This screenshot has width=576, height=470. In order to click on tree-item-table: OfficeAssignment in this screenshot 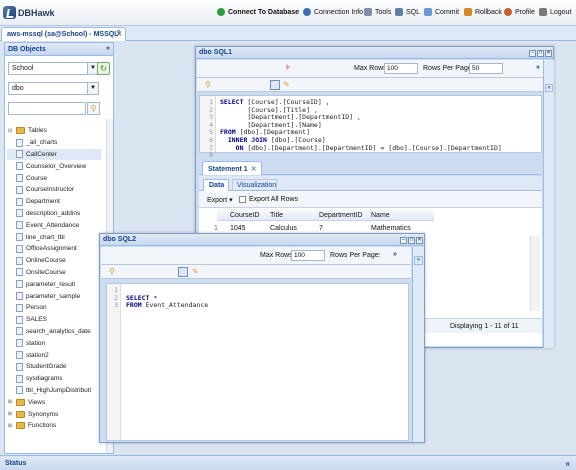, I will do `click(54, 249)`.